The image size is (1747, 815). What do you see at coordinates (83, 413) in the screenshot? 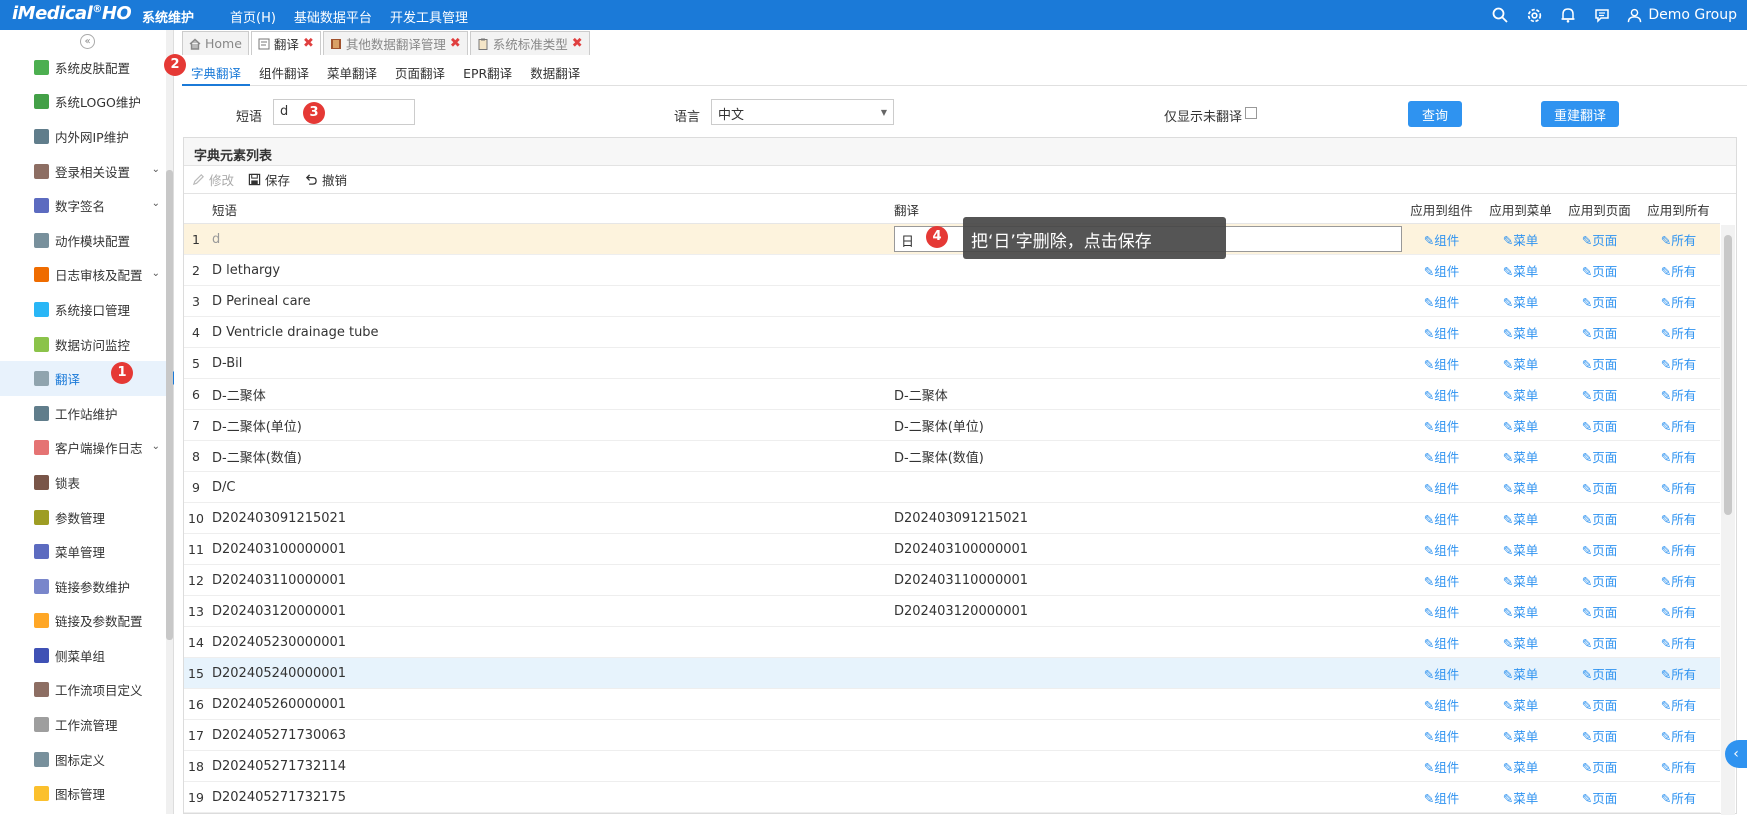
I see `sidebar-item: 工作站维护` at bounding box center [83, 413].